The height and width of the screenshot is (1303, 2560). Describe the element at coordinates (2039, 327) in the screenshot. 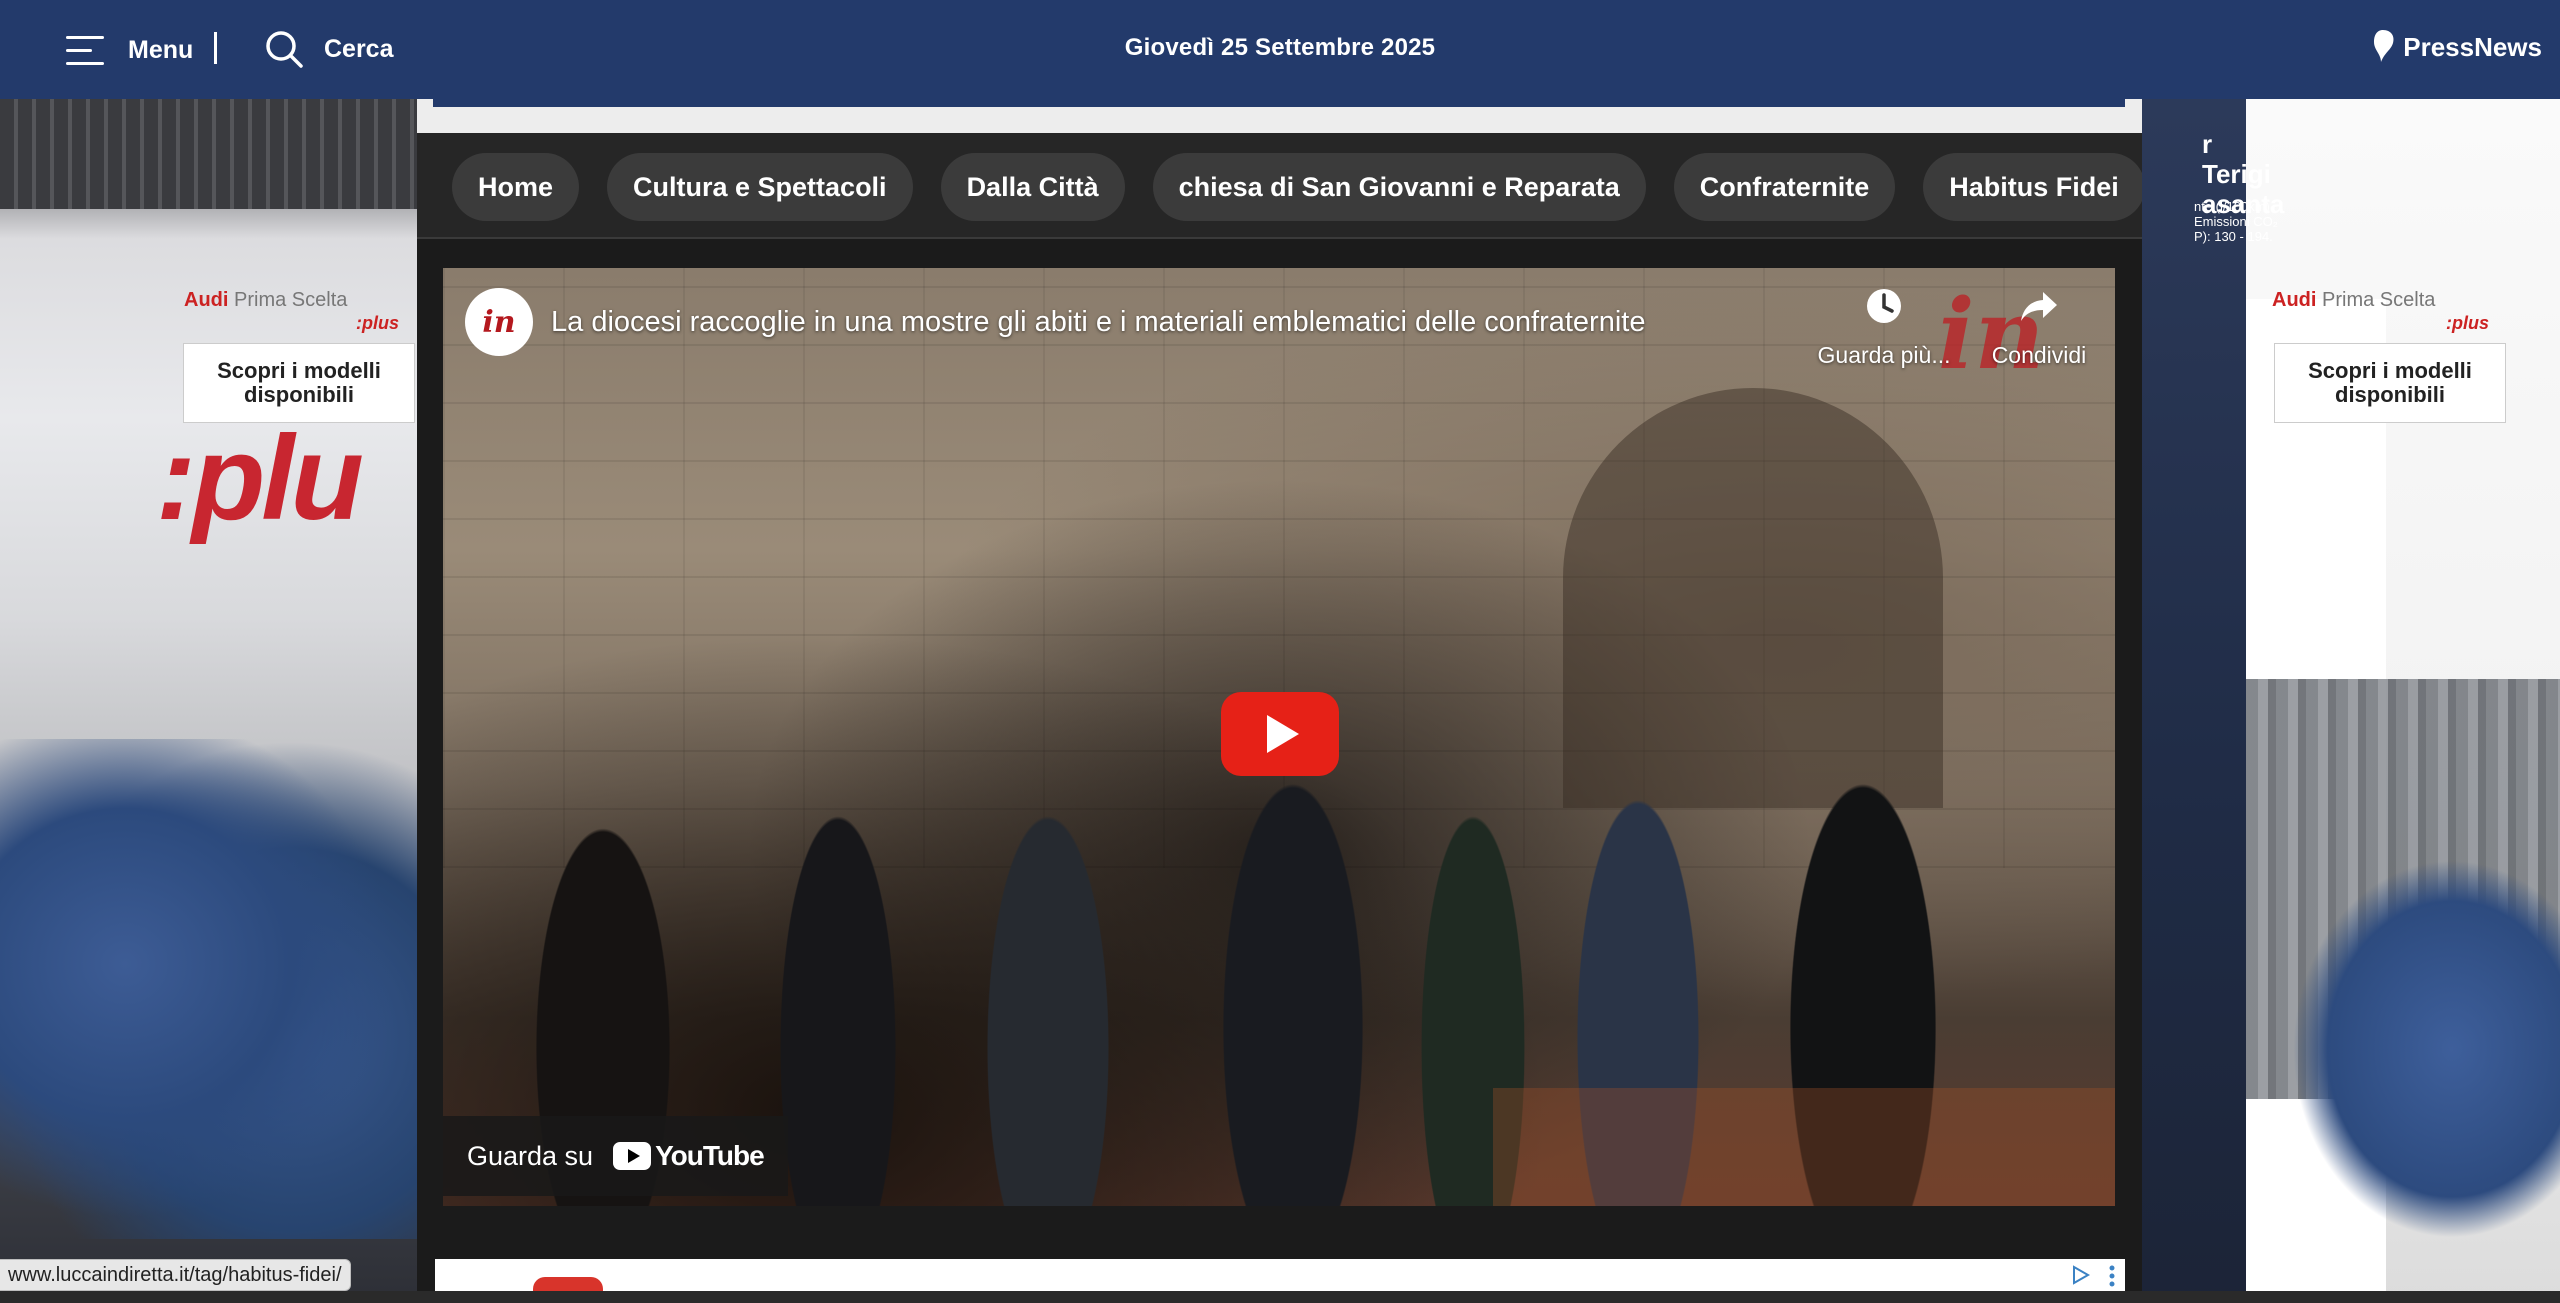

I see `share-button: Condividi` at that location.